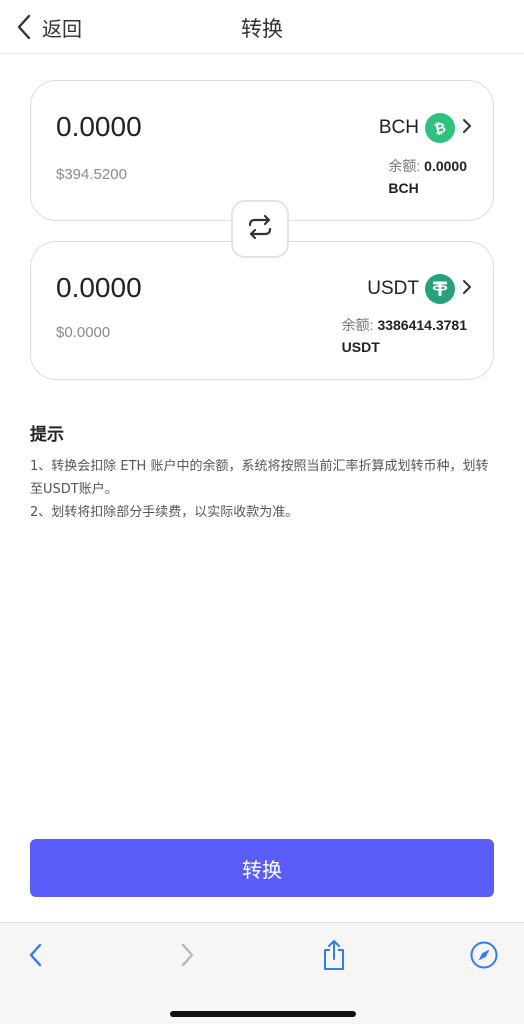 The width and height of the screenshot is (524, 1024). What do you see at coordinates (91, 174) in the screenshot?
I see `from-fiat-value: $394.5200` at bounding box center [91, 174].